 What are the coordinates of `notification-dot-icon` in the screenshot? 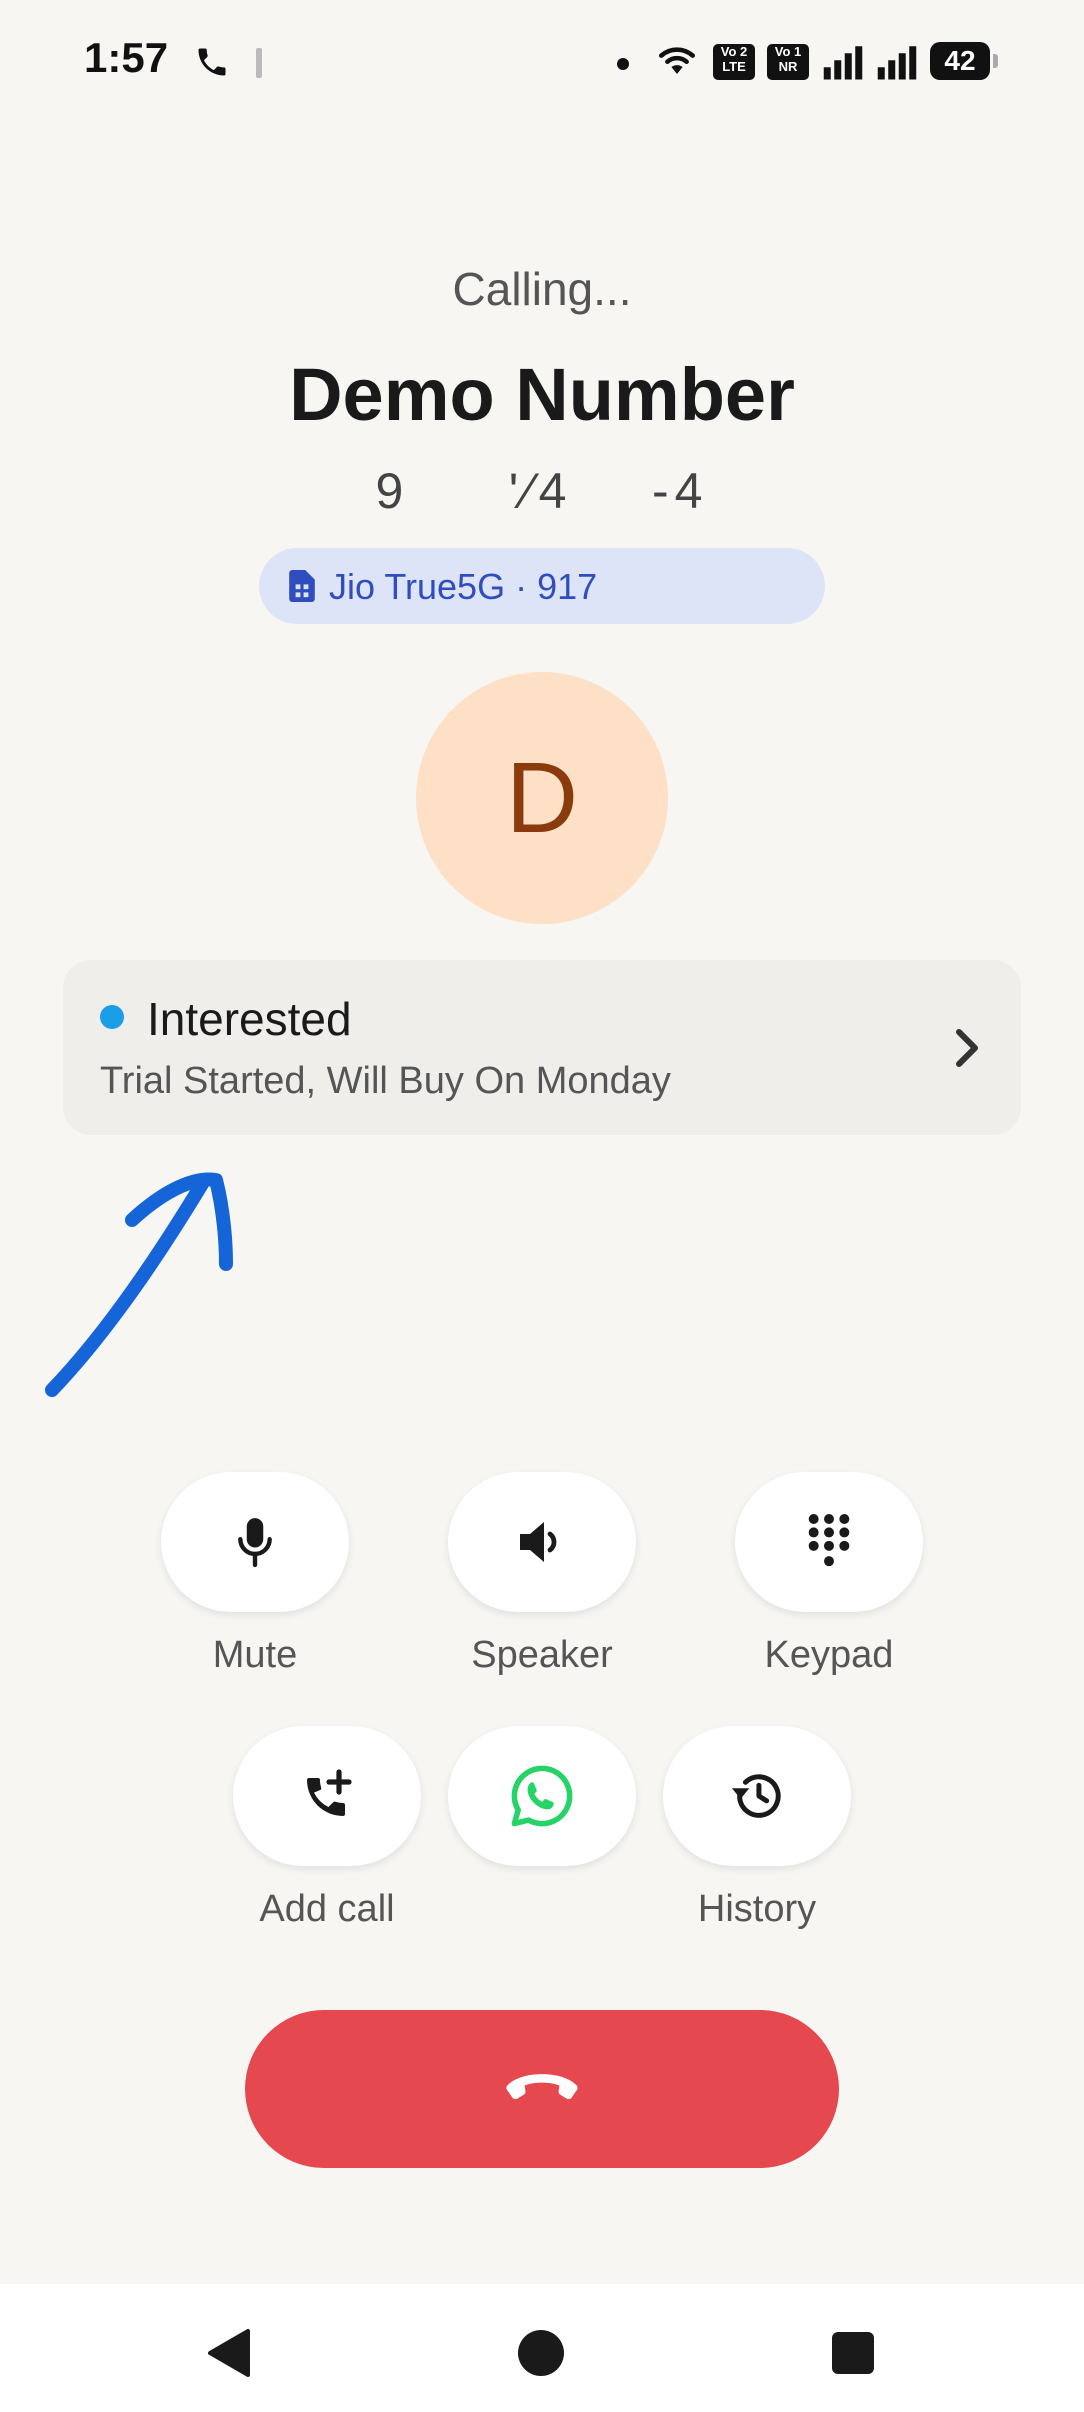 It's located at (623, 64).